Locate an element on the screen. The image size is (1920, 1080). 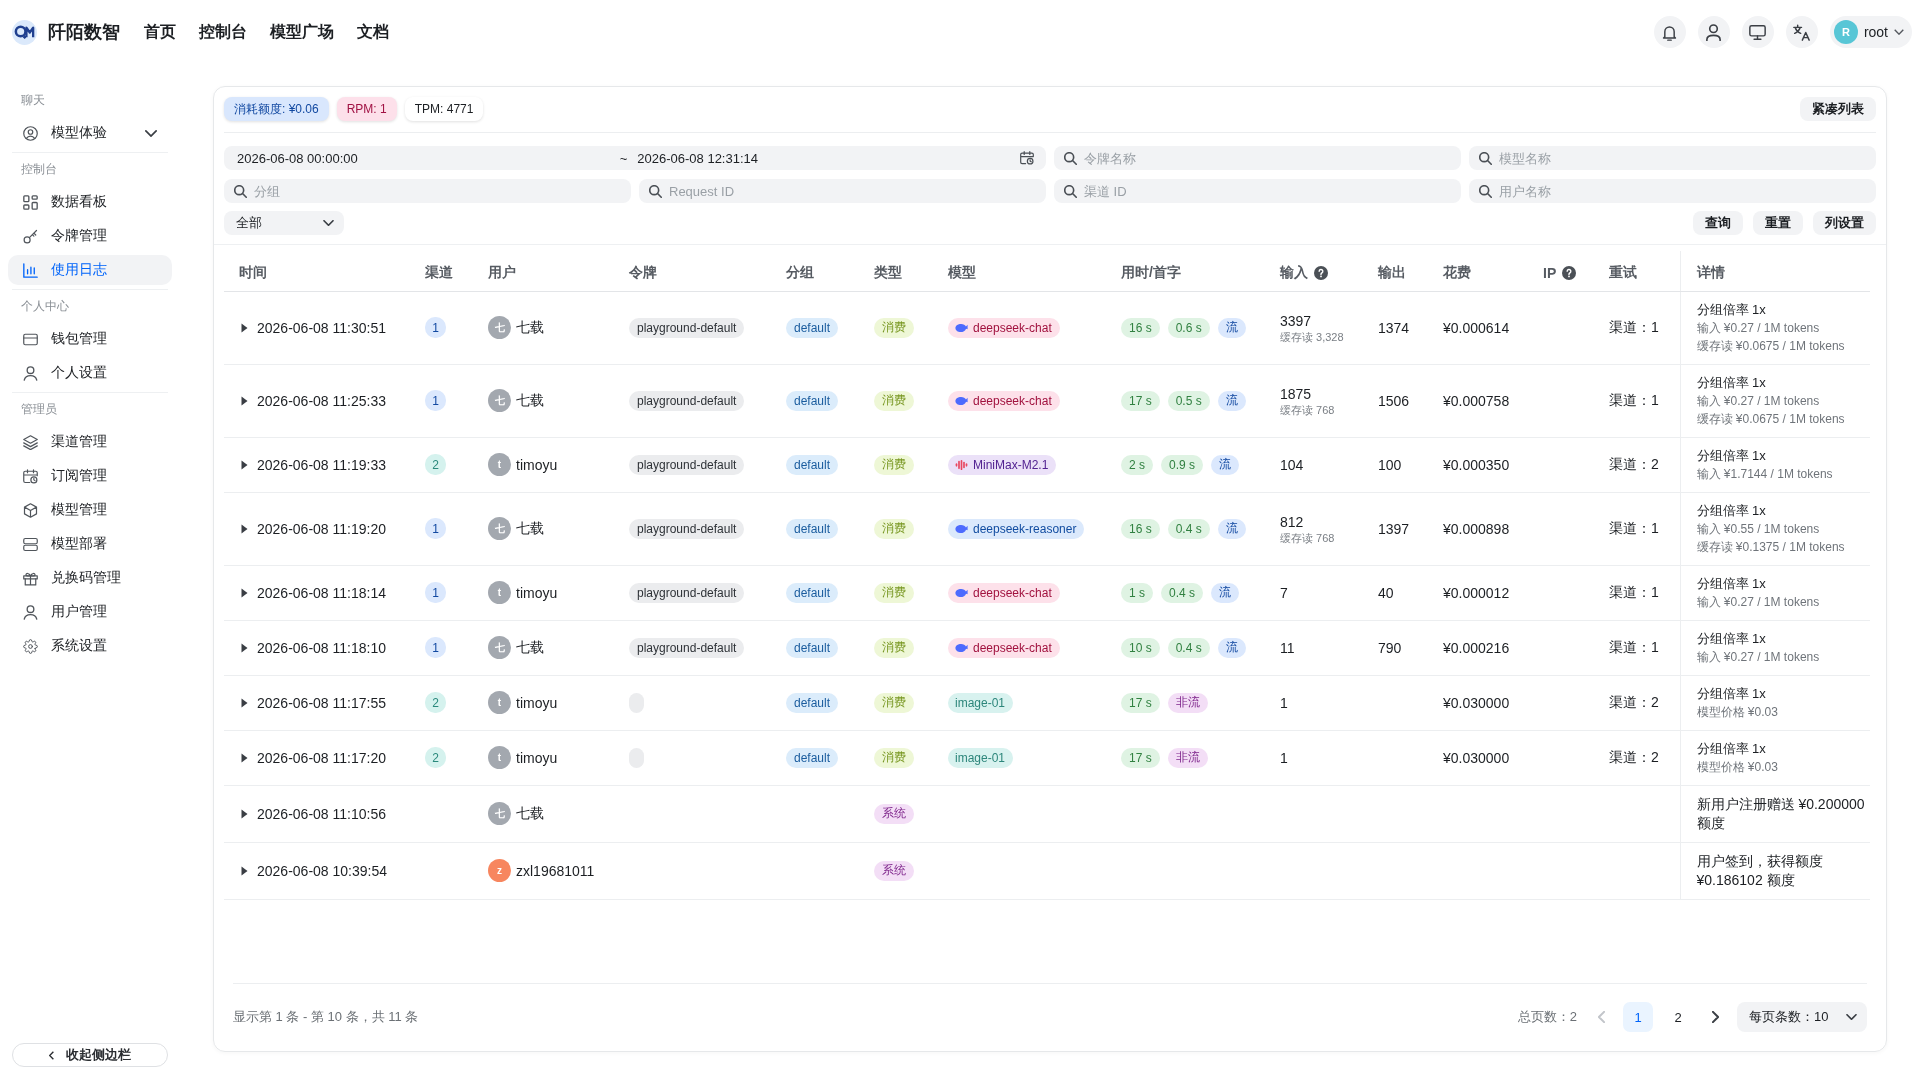
sidebar-item: 钱包管理 is located at coordinates (90, 339).